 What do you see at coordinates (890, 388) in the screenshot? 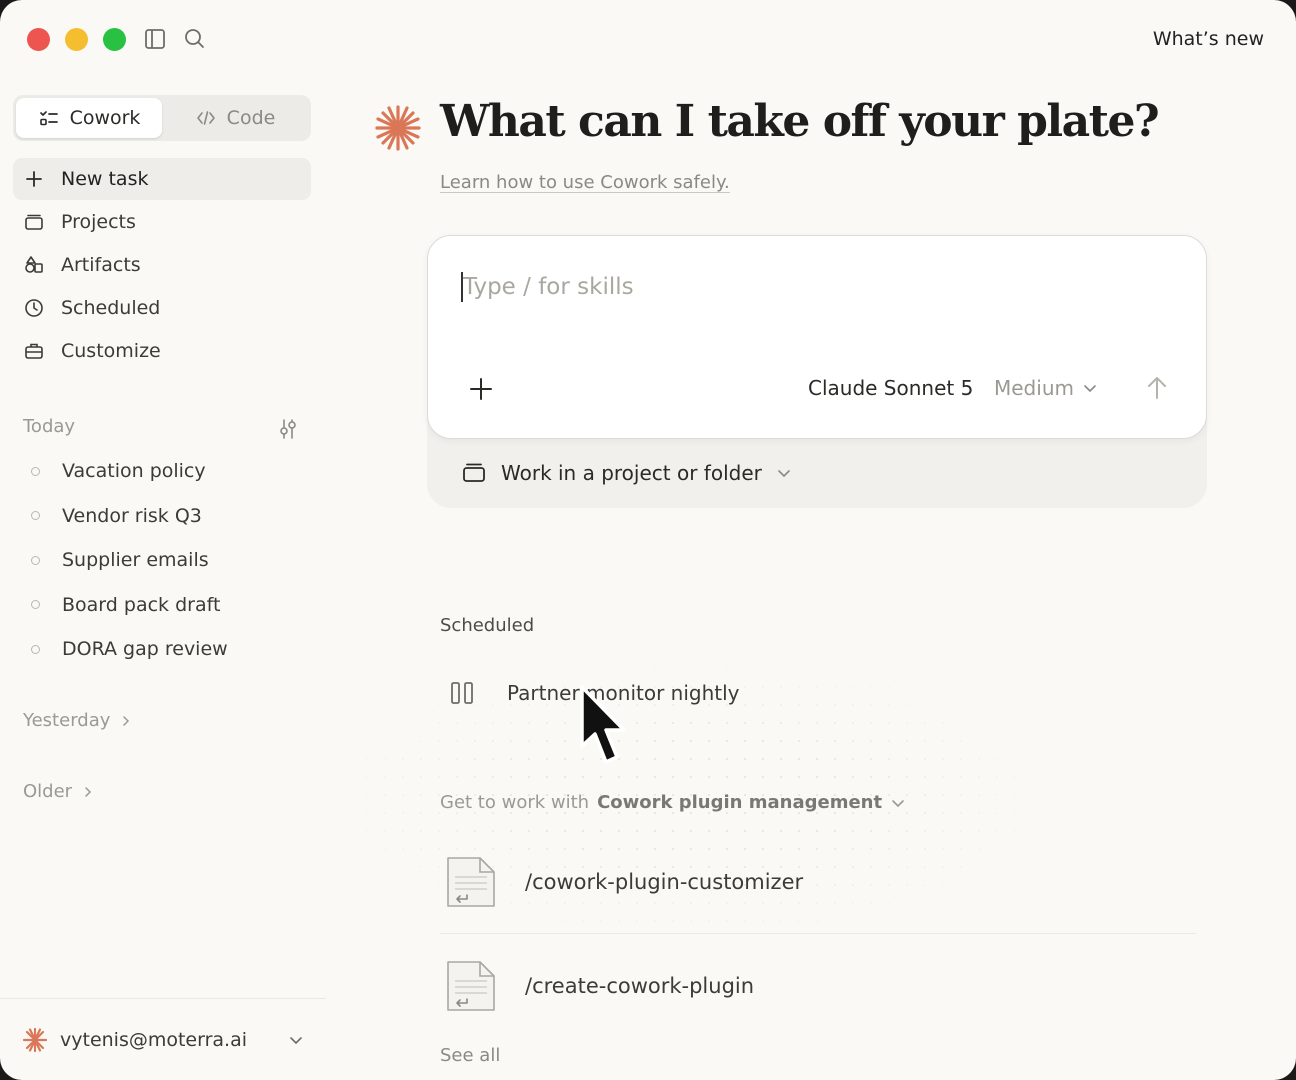
I see `model-selector: Claude Sonnet 5` at bounding box center [890, 388].